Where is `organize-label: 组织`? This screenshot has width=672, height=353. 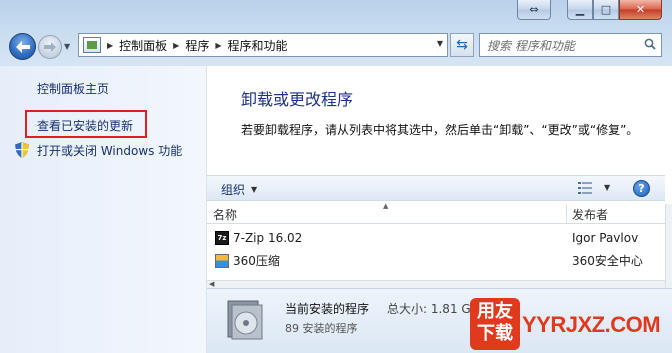
organize-label: 组织 is located at coordinates (233, 190).